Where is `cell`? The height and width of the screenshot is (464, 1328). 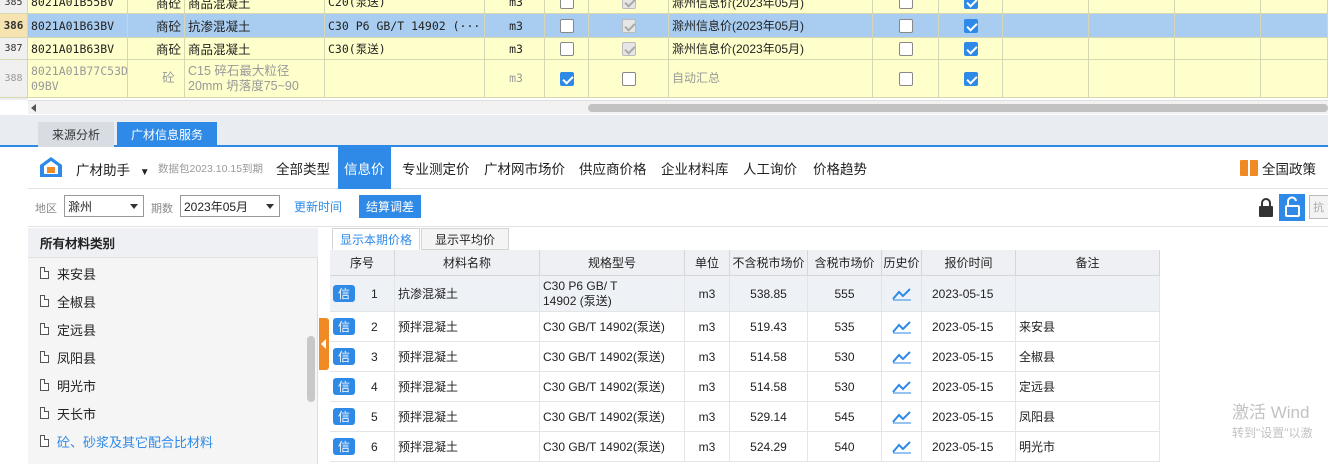 cell is located at coordinates (1294, 48).